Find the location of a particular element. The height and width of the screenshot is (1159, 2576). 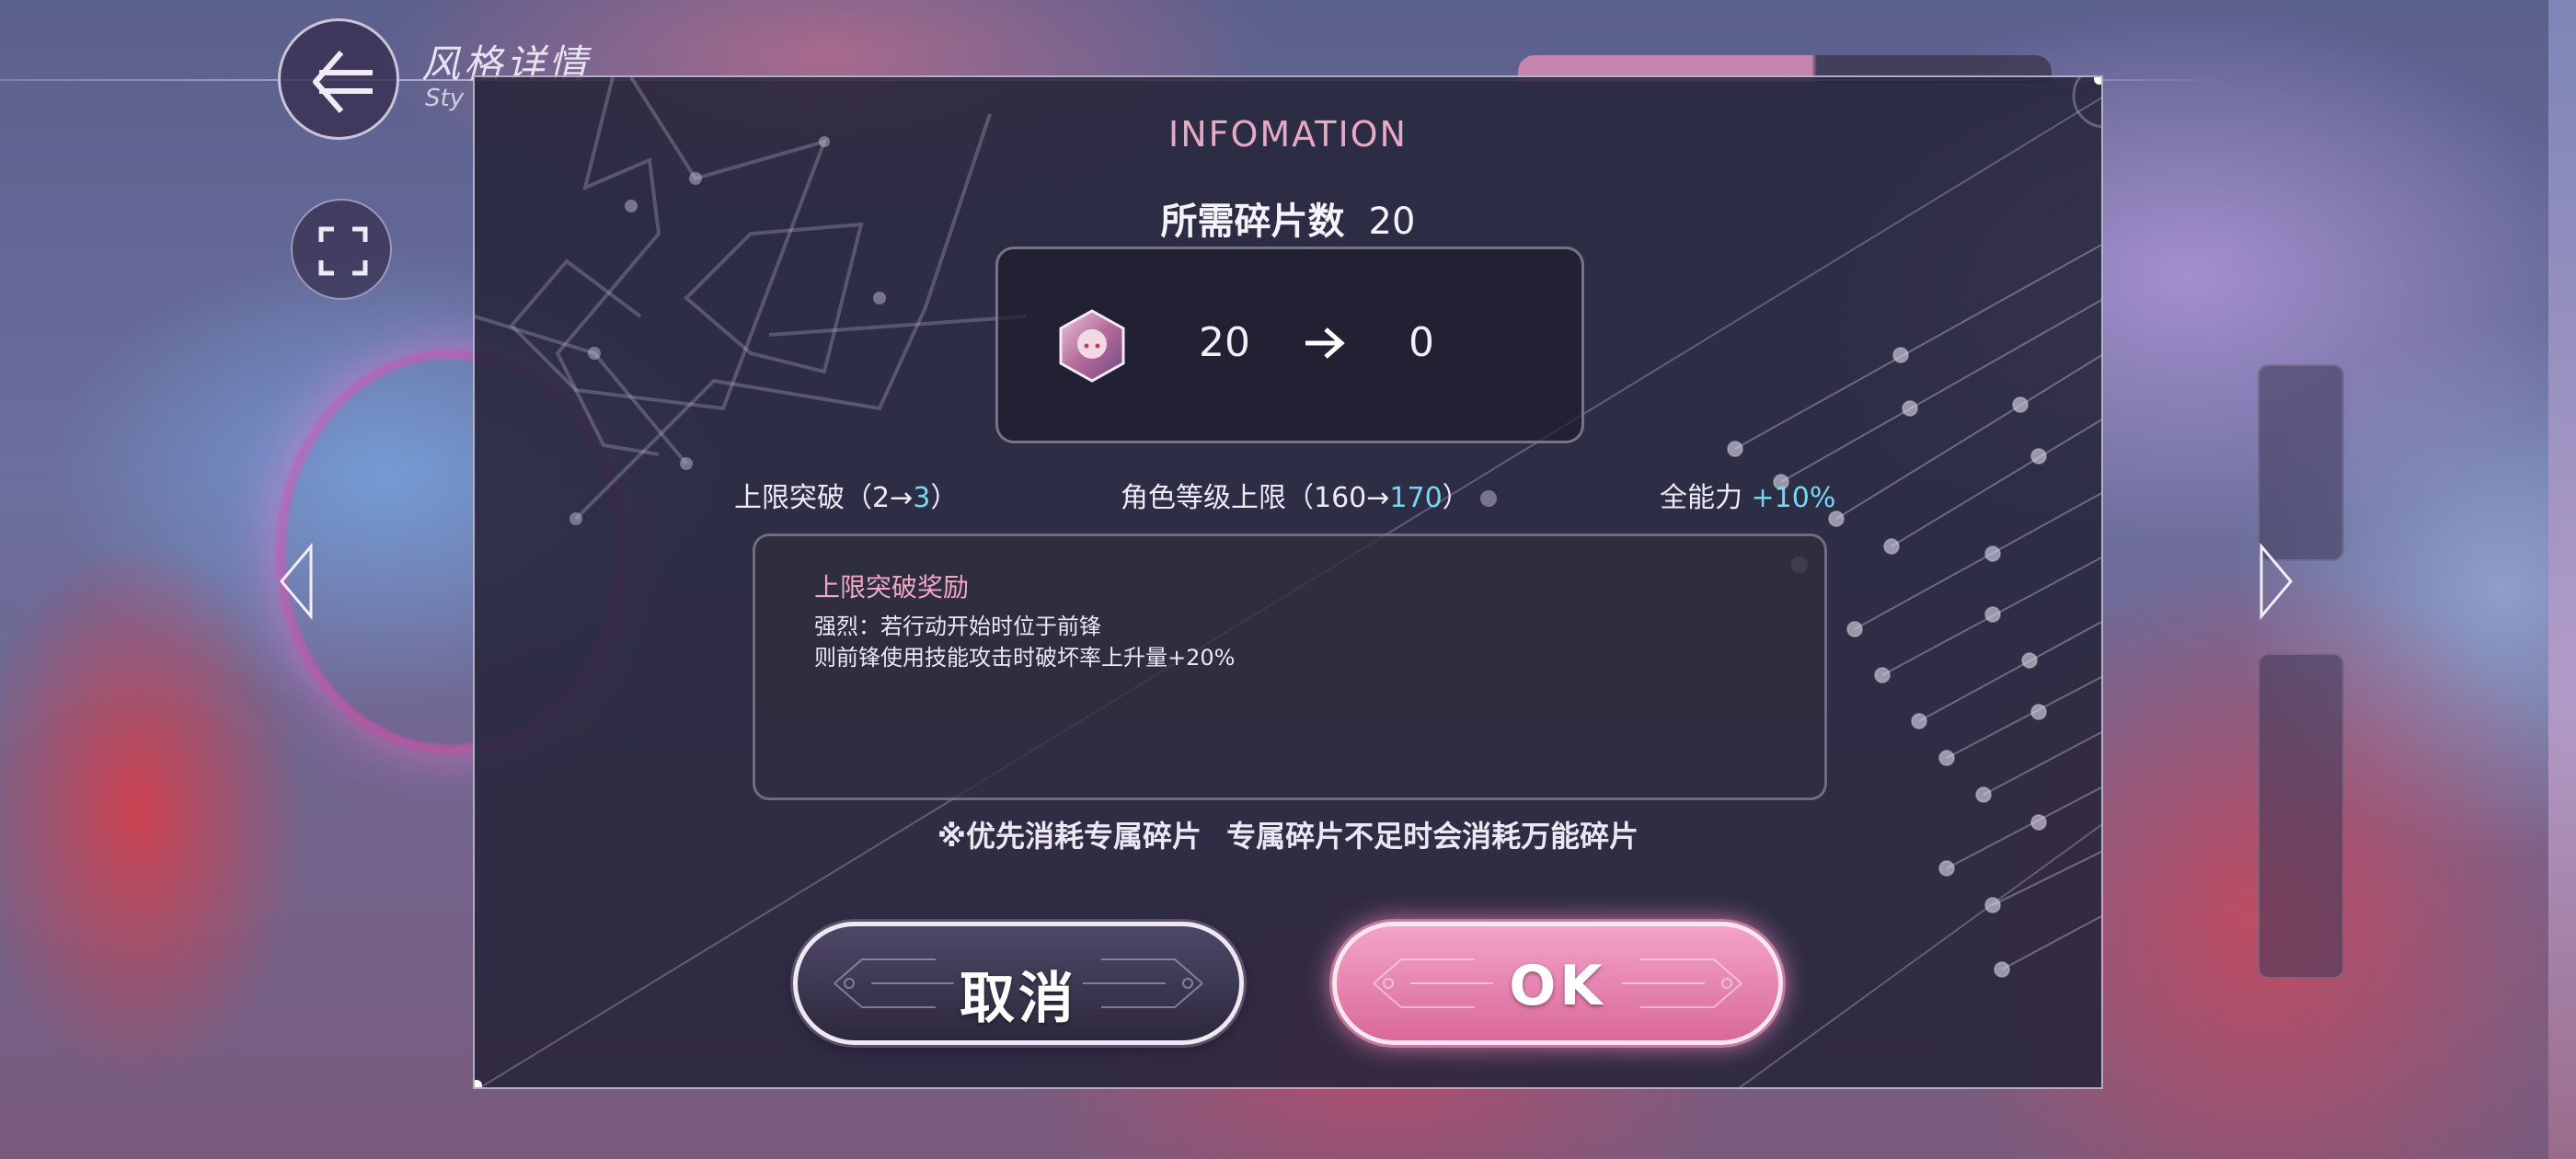

level-cap-stat: 角色等级上限（160→170） is located at coordinates (1295, 495).